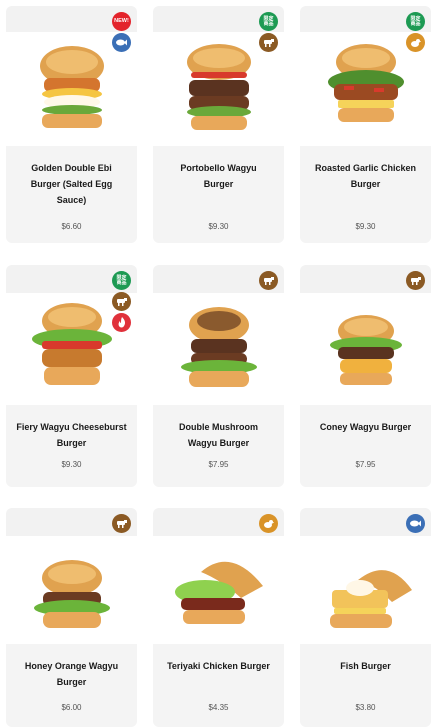 The height and width of the screenshot is (727, 433). Describe the element at coordinates (365, 194) in the screenshot. I see `product-info: Roasted Garlic Chicken Burger $9.30` at that location.